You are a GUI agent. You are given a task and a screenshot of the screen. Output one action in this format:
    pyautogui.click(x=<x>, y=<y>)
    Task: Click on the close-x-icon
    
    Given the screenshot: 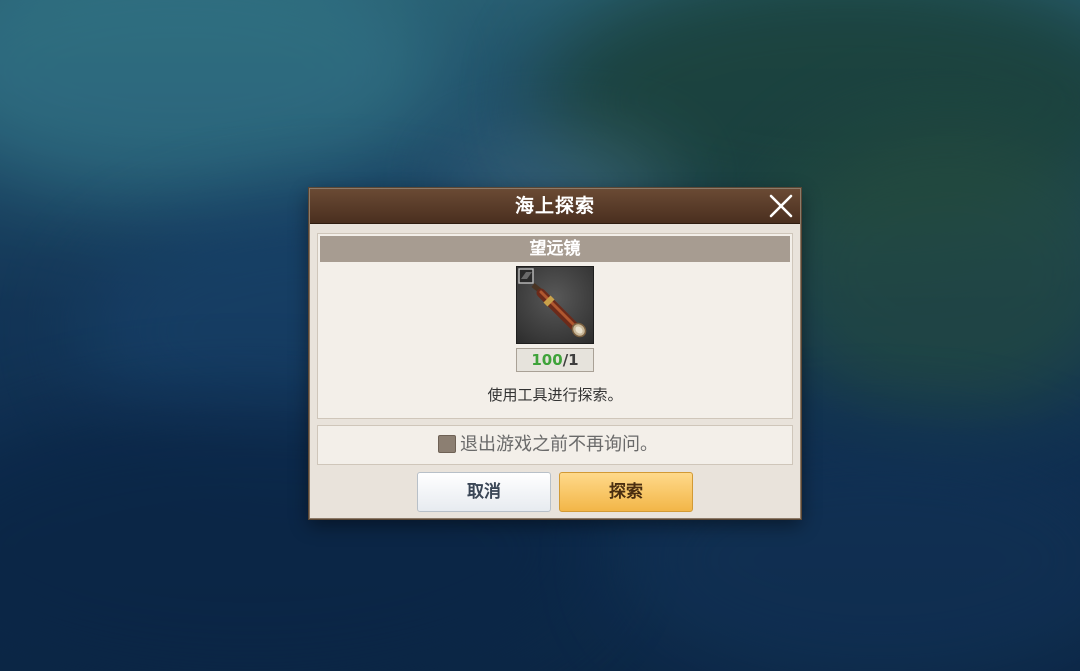 What is the action you would take?
    pyautogui.click(x=781, y=206)
    